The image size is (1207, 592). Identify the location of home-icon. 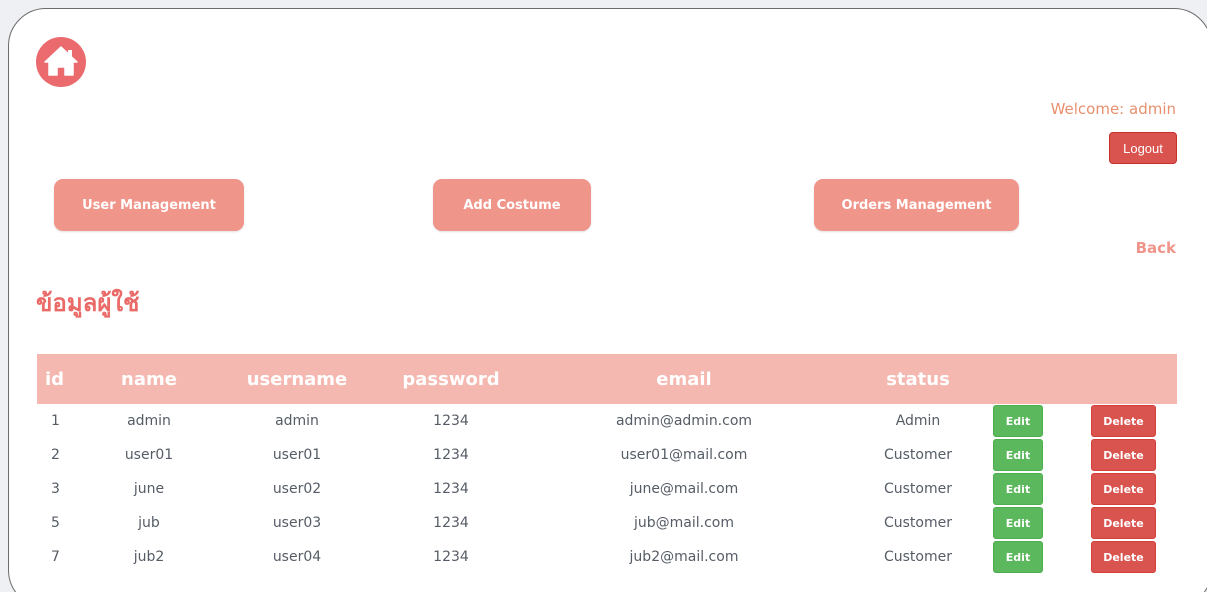
(61, 62).